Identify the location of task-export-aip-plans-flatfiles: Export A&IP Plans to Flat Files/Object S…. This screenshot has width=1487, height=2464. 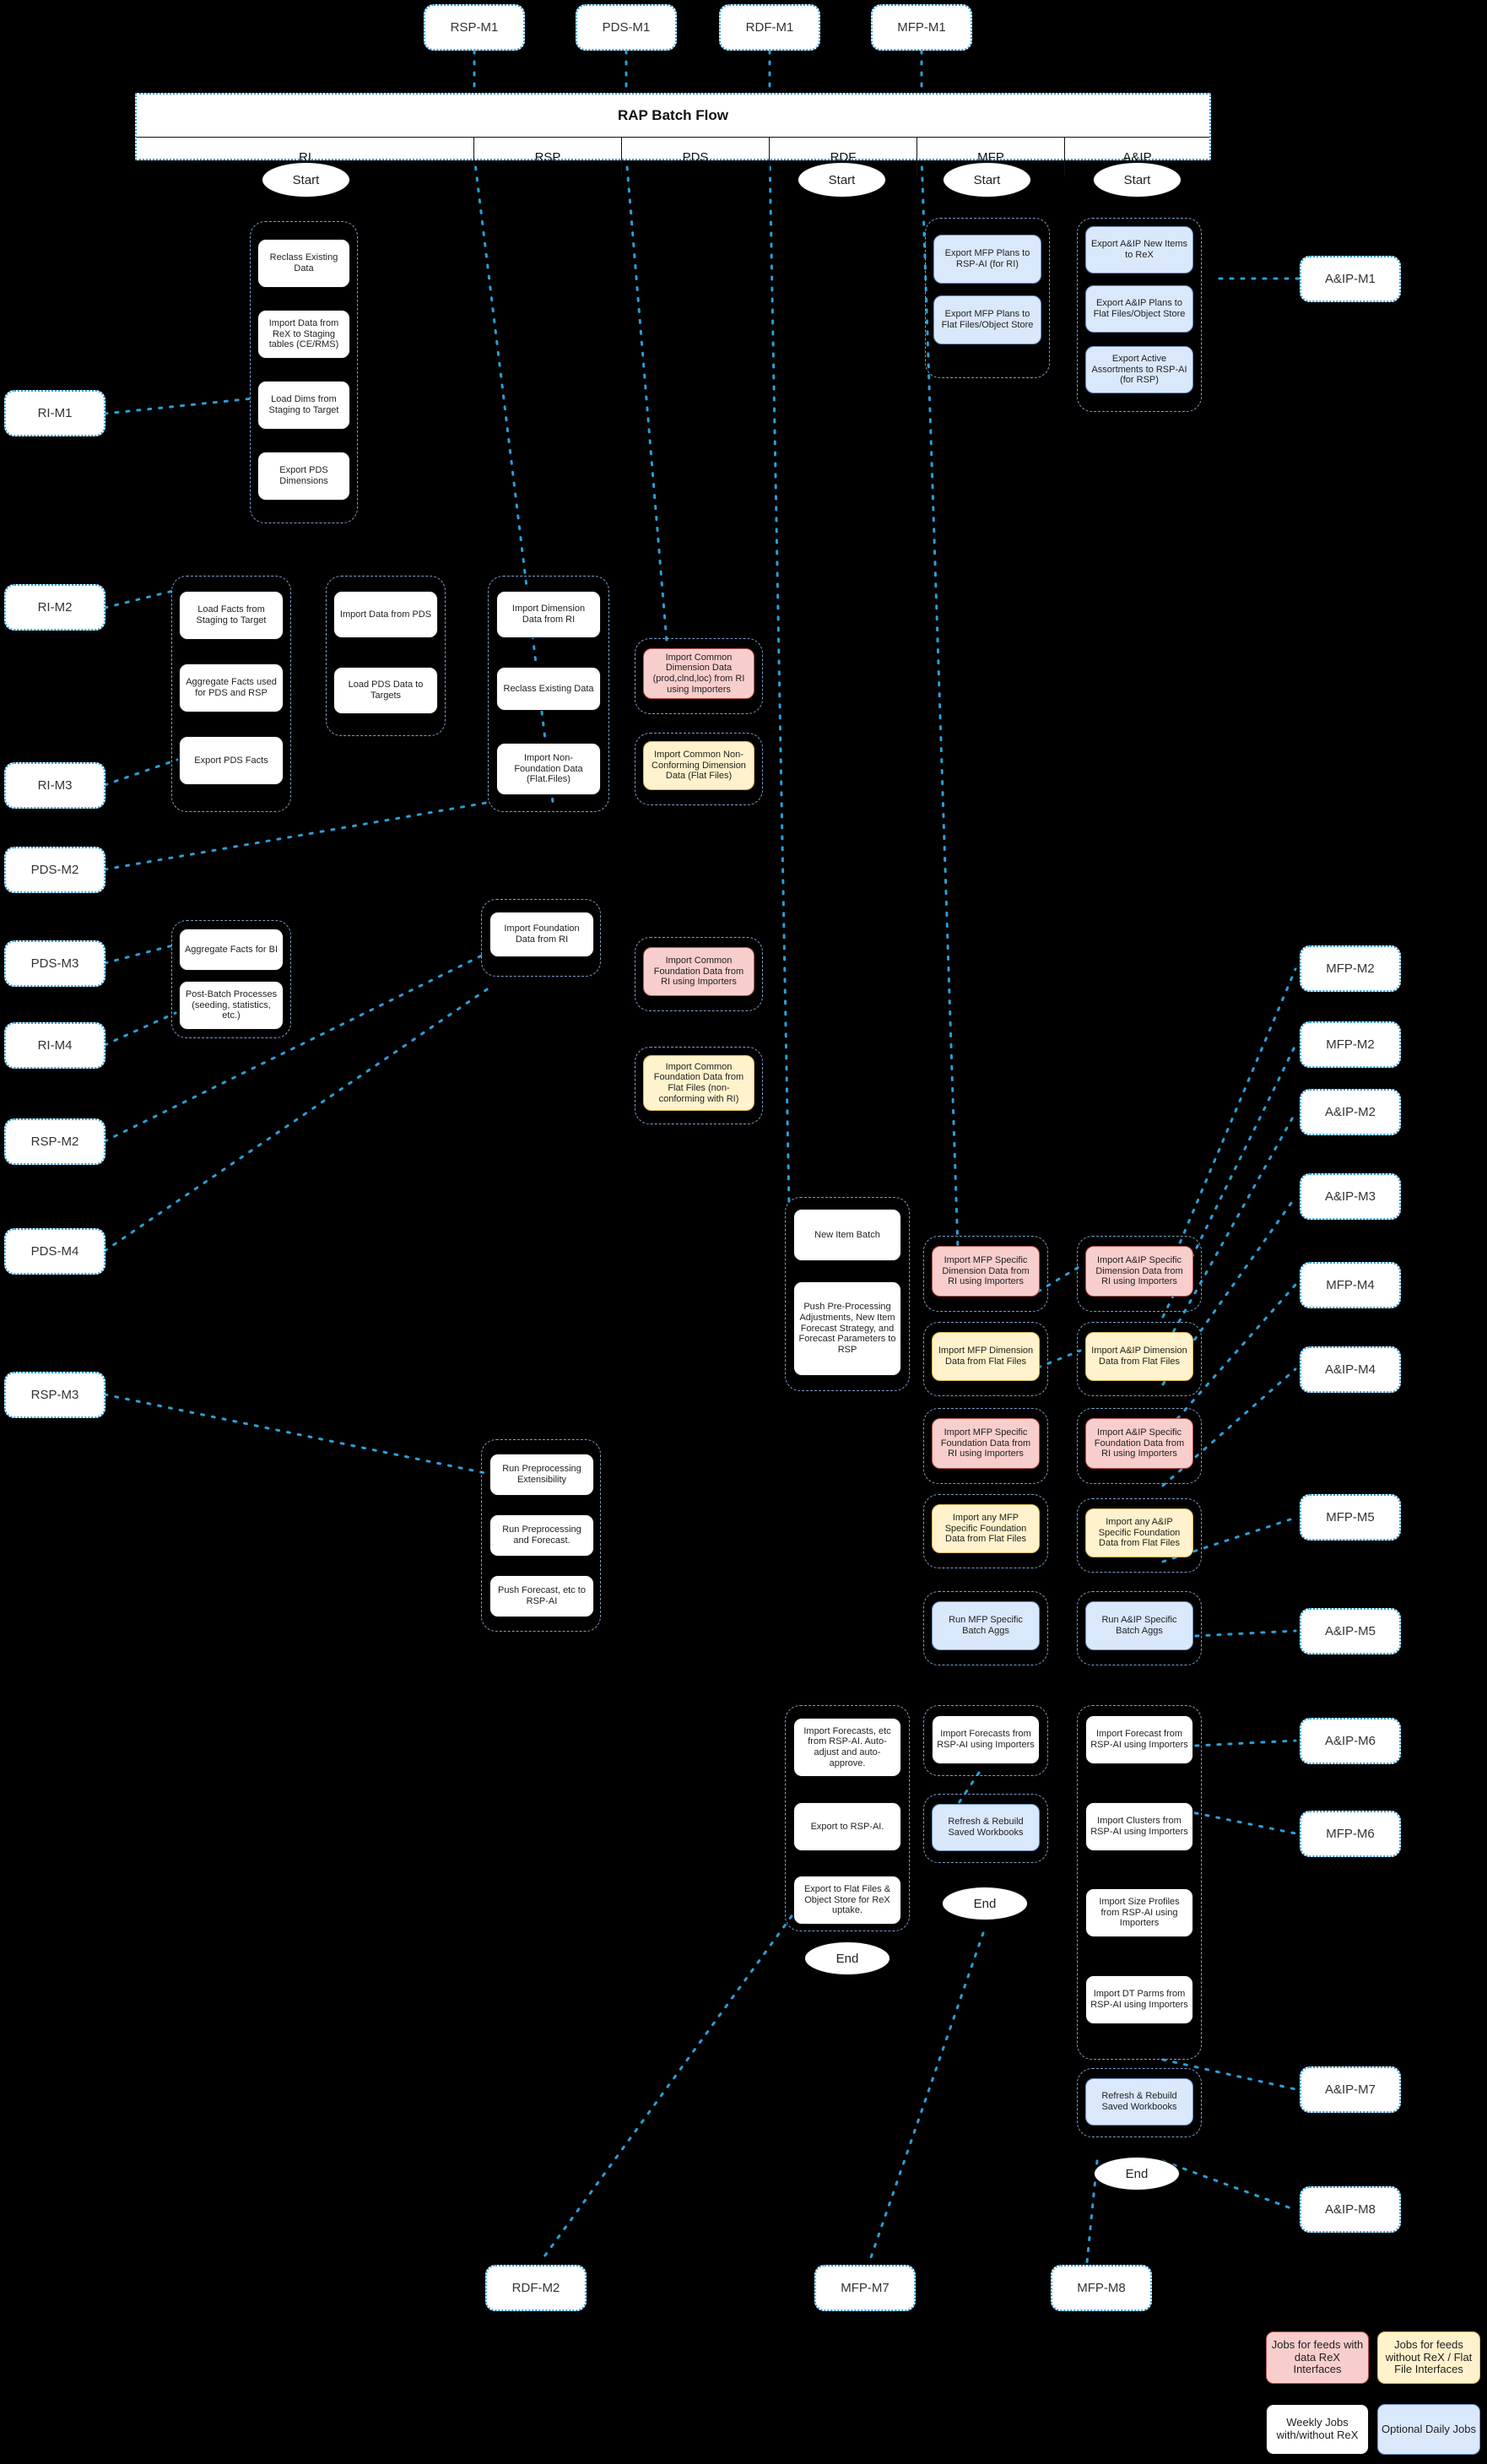
(1139, 309).